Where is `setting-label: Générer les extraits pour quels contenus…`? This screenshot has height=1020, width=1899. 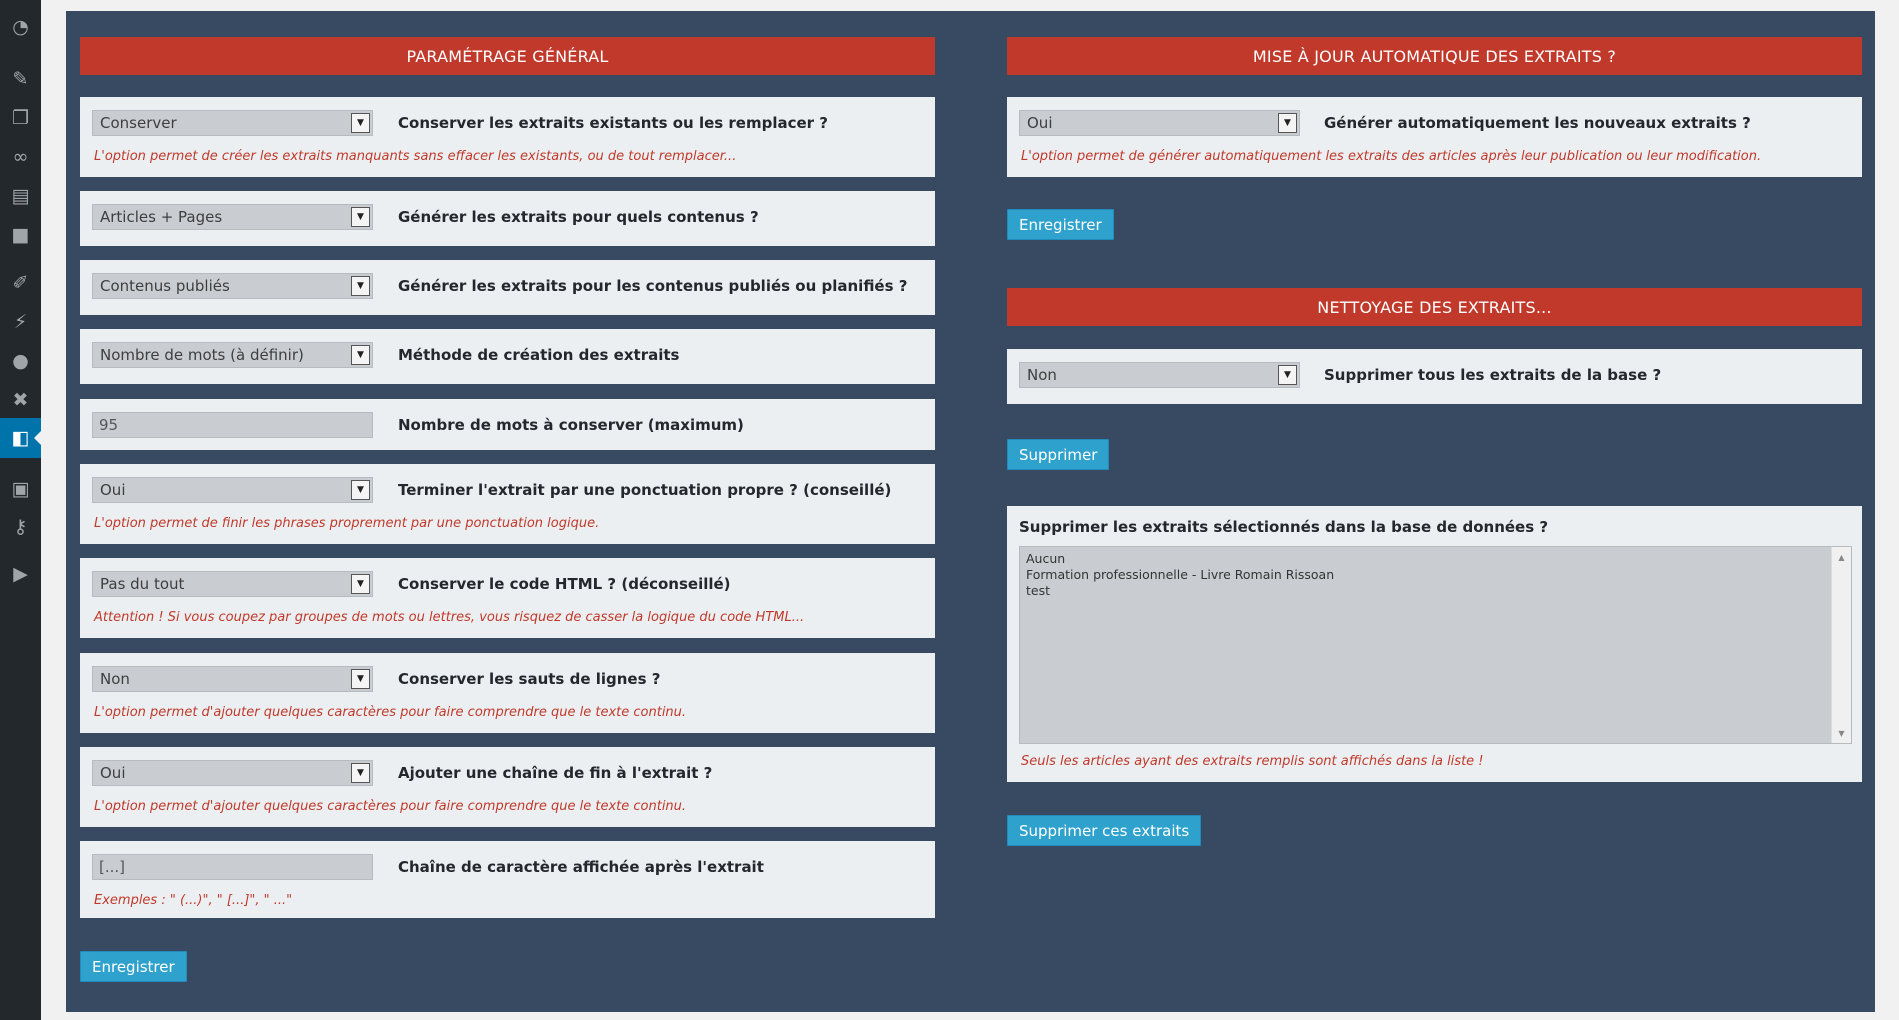
setting-label: Générer les extraits pour quels contenus… is located at coordinates (578, 217).